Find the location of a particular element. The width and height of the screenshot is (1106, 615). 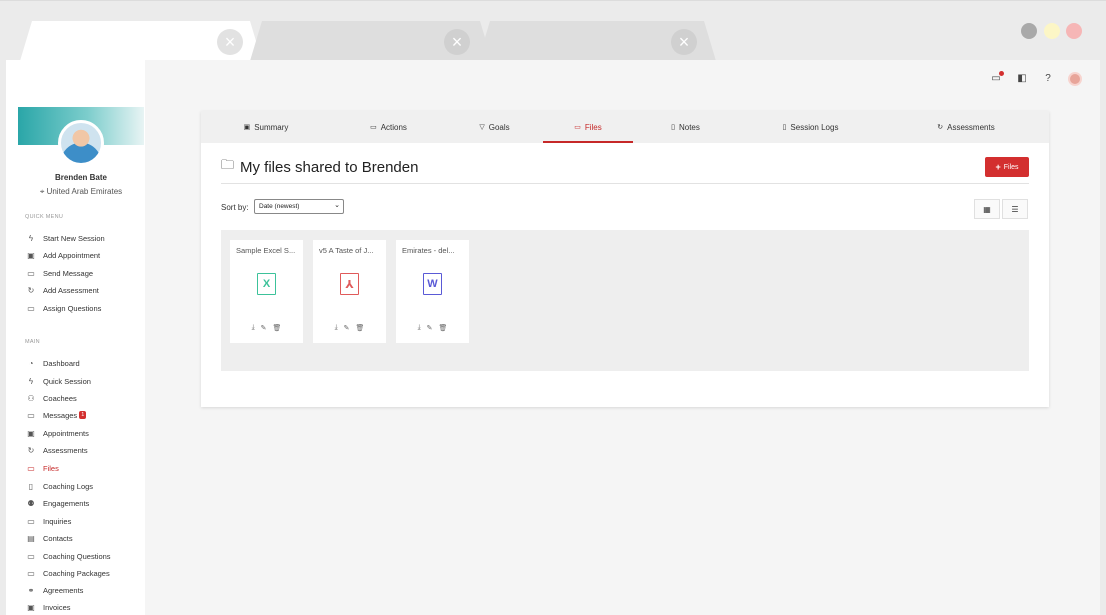

avatar is located at coordinates (81, 143).